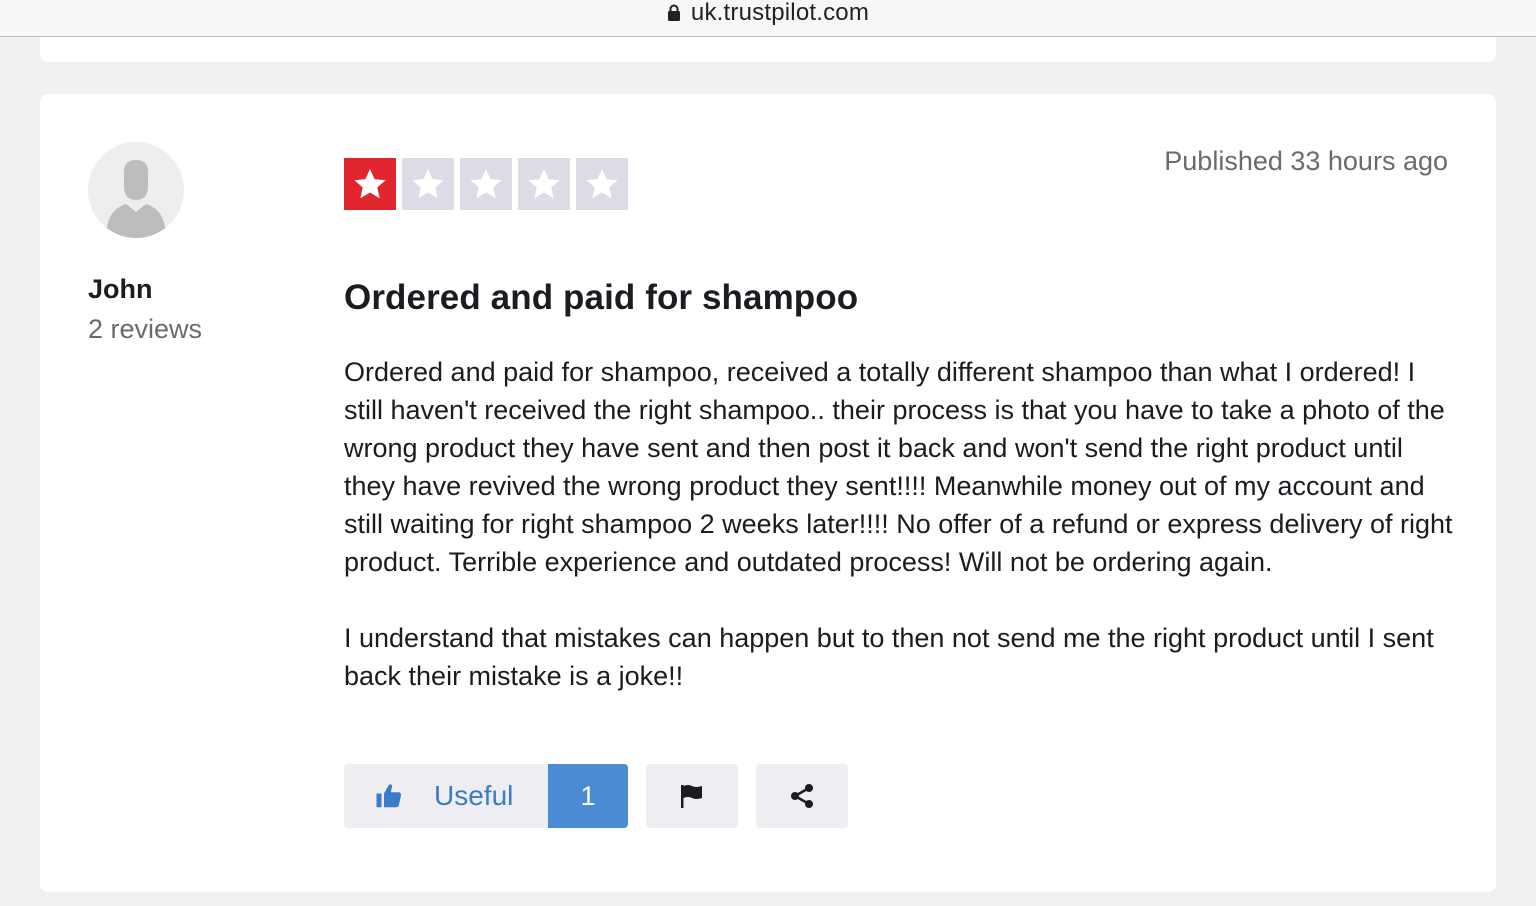  What do you see at coordinates (120, 289) in the screenshot?
I see `consumer-name: John` at bounding box center [120, 289].